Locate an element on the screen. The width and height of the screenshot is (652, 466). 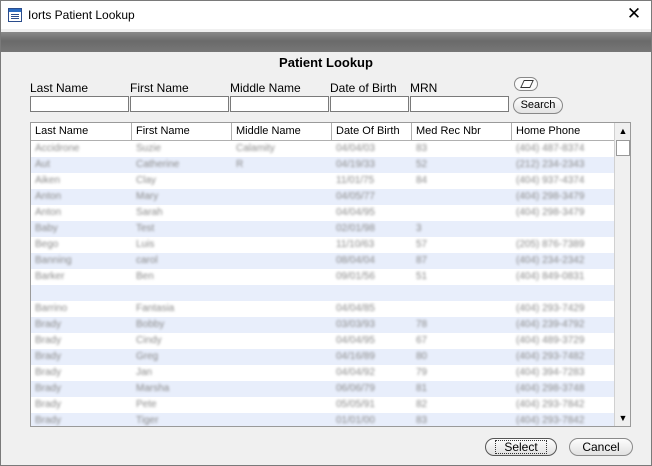
close-button: ✕ is located at coordinates (634, 14).